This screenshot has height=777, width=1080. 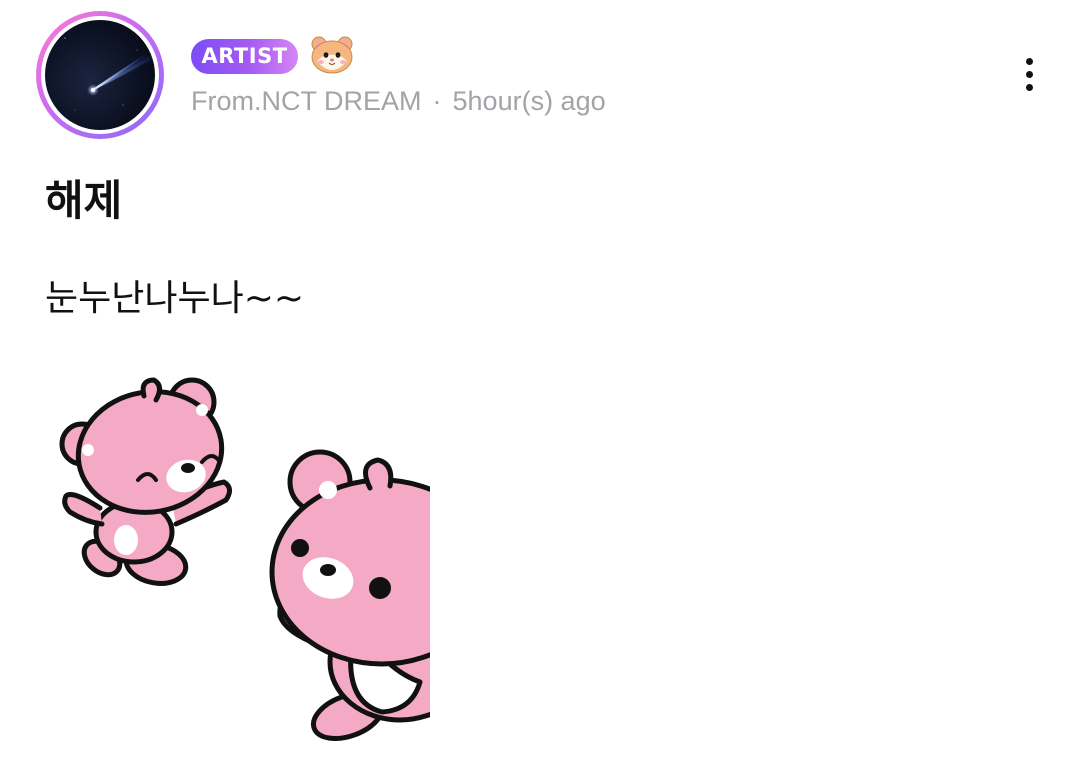 I want to click on more-vertical-icon, so click(x=1029, y=61).